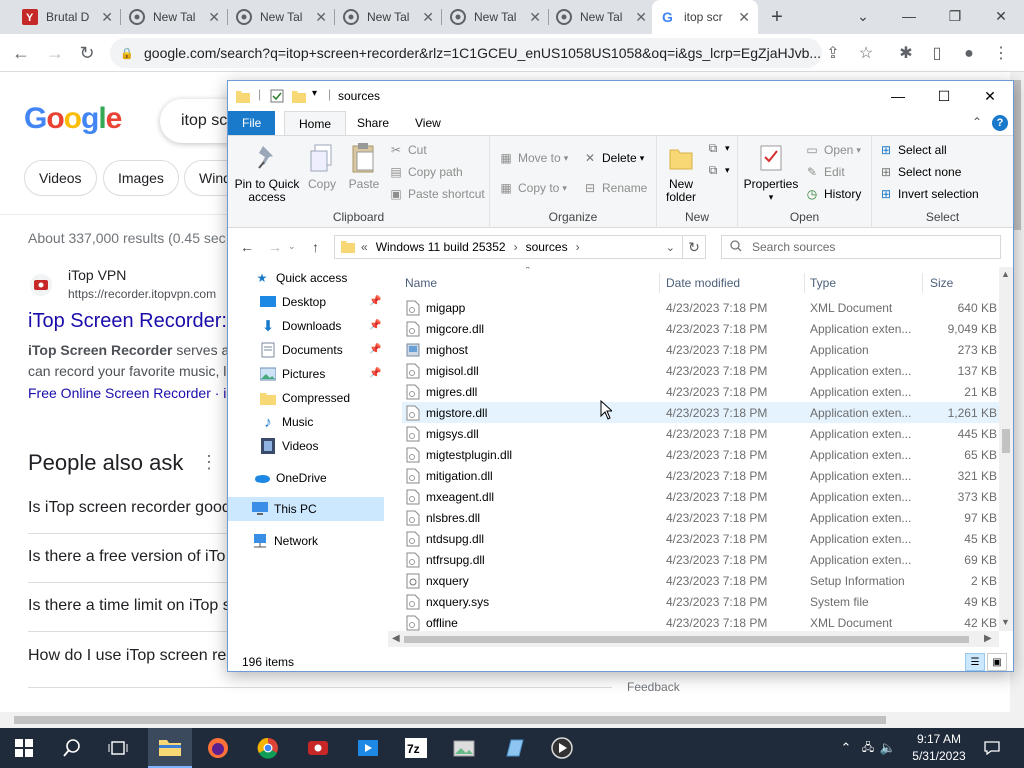 This screenshot has width=1024, height=768. Describe the element at coordinates (520, 247) in the screenshot. I see `breadcrumb: « Windows 11 build 25352 › sources › ⌄` at that location.